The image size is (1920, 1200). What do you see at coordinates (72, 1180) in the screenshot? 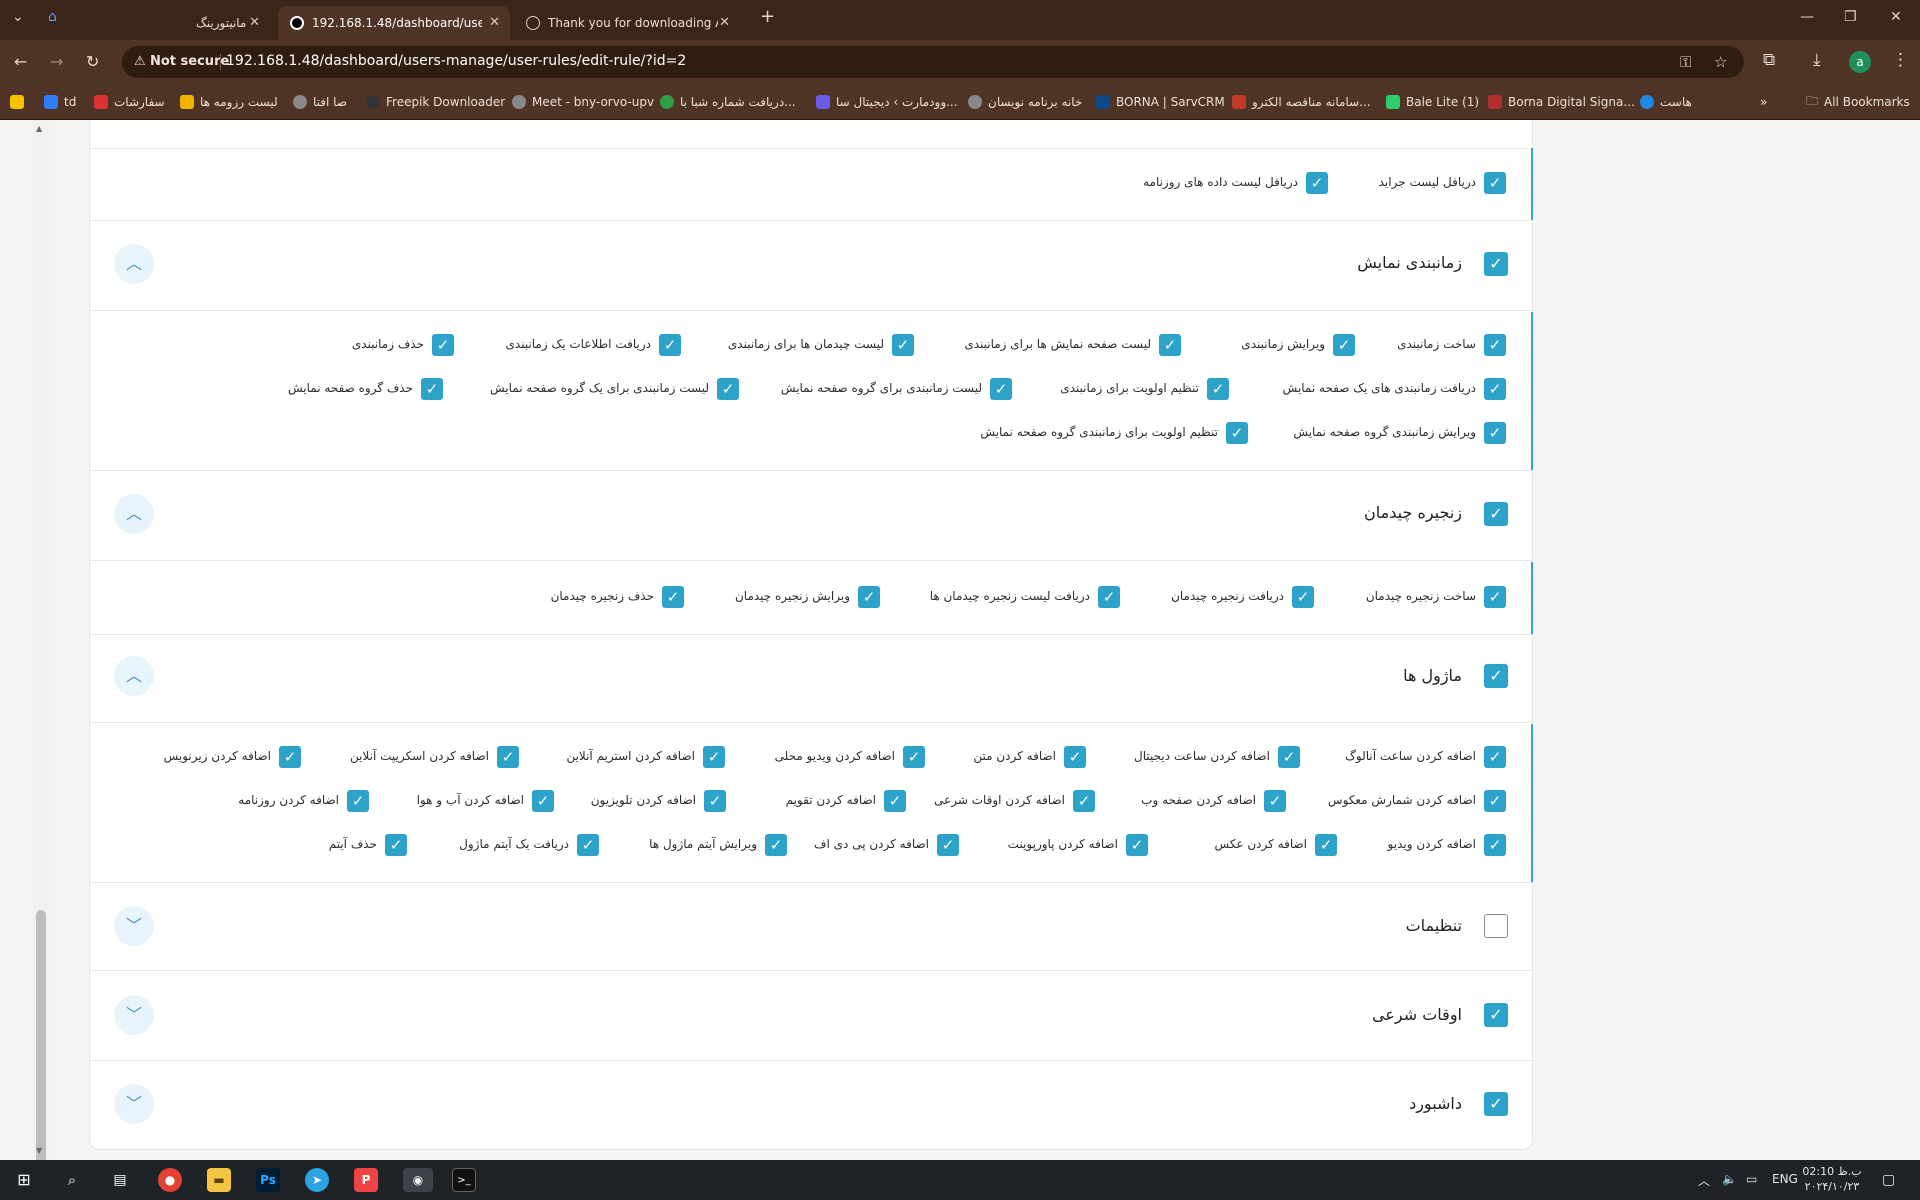
I see `search-icon: ⌕` at bounding box center [72, 1180].